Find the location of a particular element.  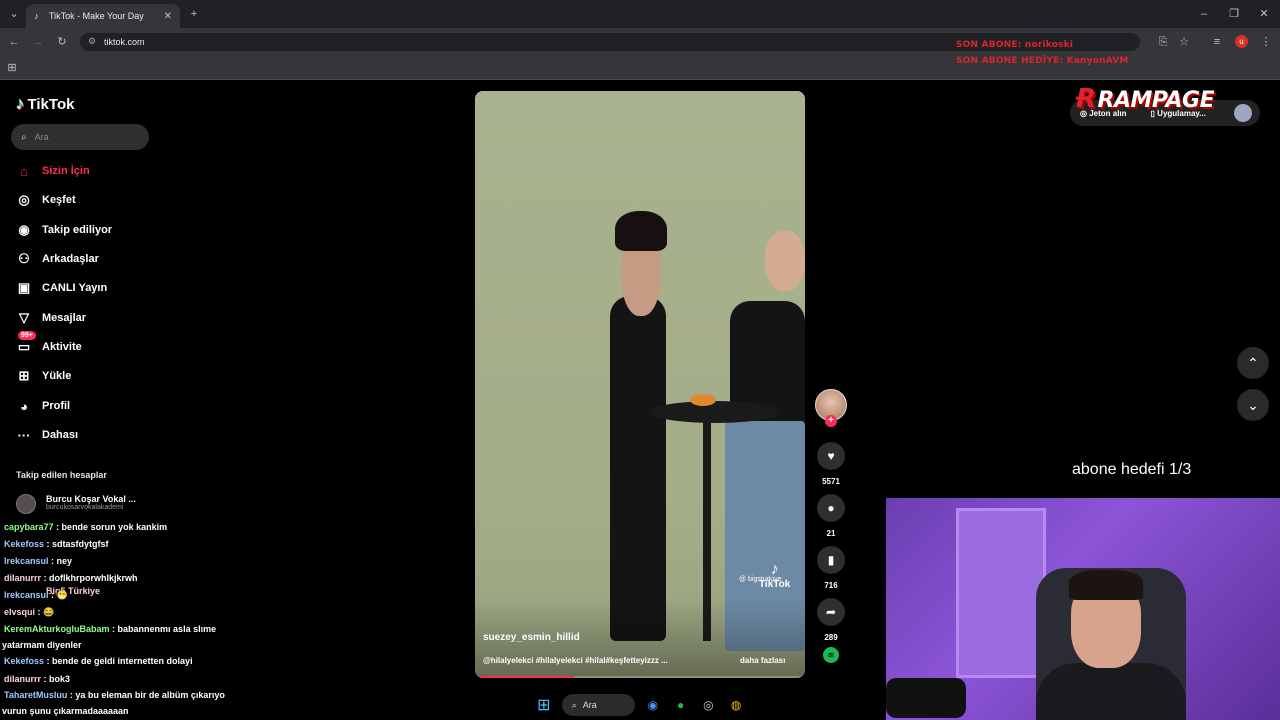

sidebar-item-label: Aktivite is located at coordinates (62, 347).